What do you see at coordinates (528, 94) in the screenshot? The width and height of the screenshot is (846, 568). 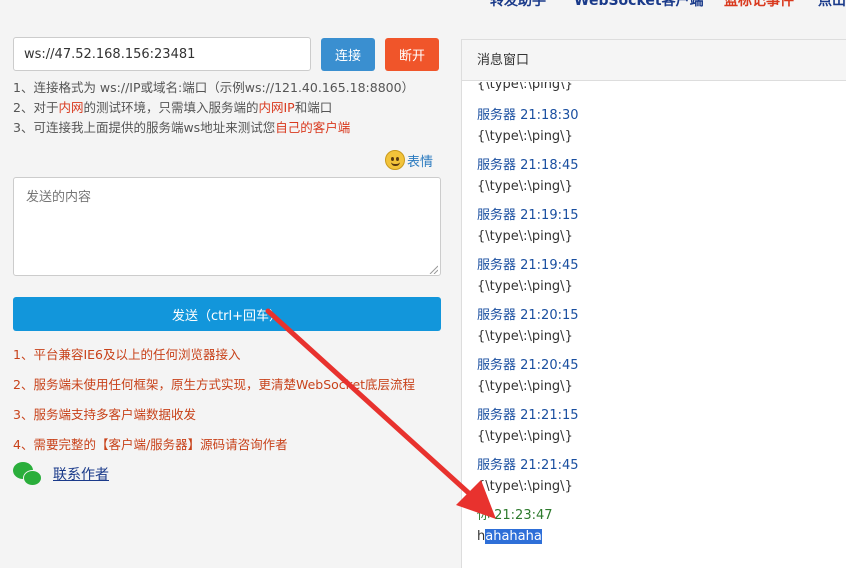 I see `message-item: {\type\:\ping\}` at bounding box center [528, 94].